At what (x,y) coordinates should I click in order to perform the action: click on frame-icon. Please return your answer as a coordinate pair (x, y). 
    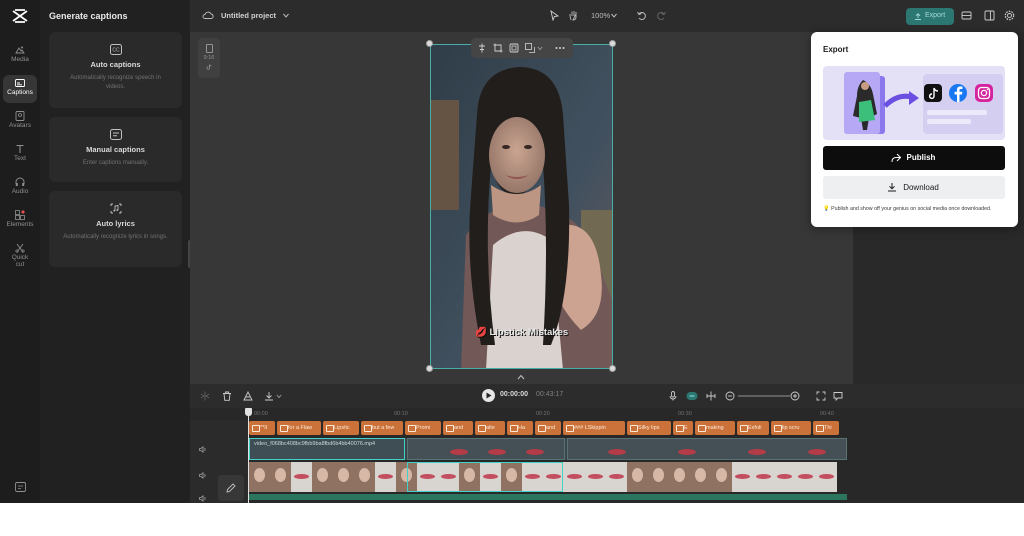
    Looking at the image, I should click on (514, 48).